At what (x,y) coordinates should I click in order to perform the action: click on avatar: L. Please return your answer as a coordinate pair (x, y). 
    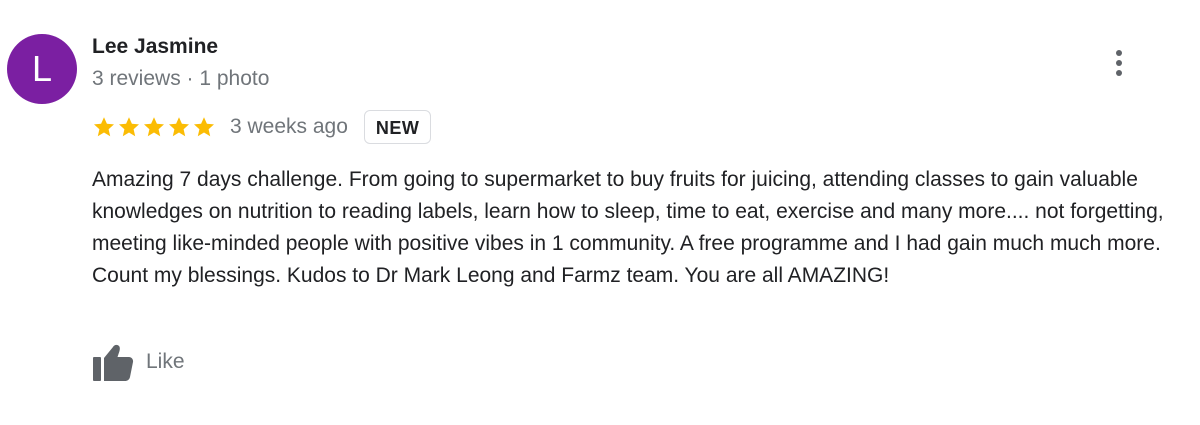
    Looking at the image, I should click on (42, 69).